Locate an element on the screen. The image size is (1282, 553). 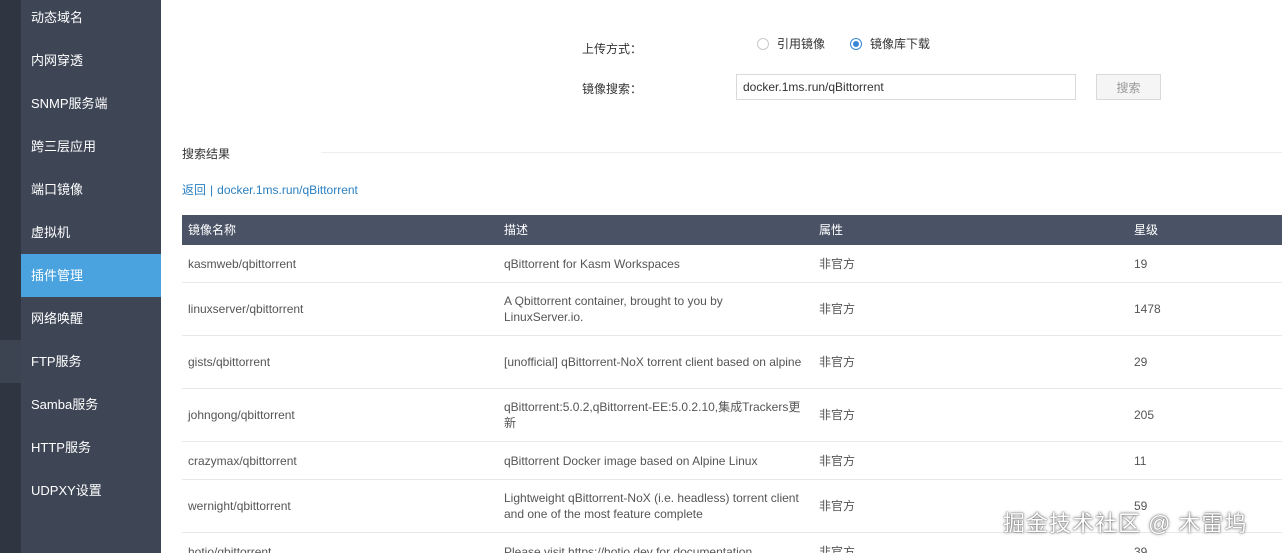
cell-image-name: wernight/qbittorrent is located at coordinates (239, 506).